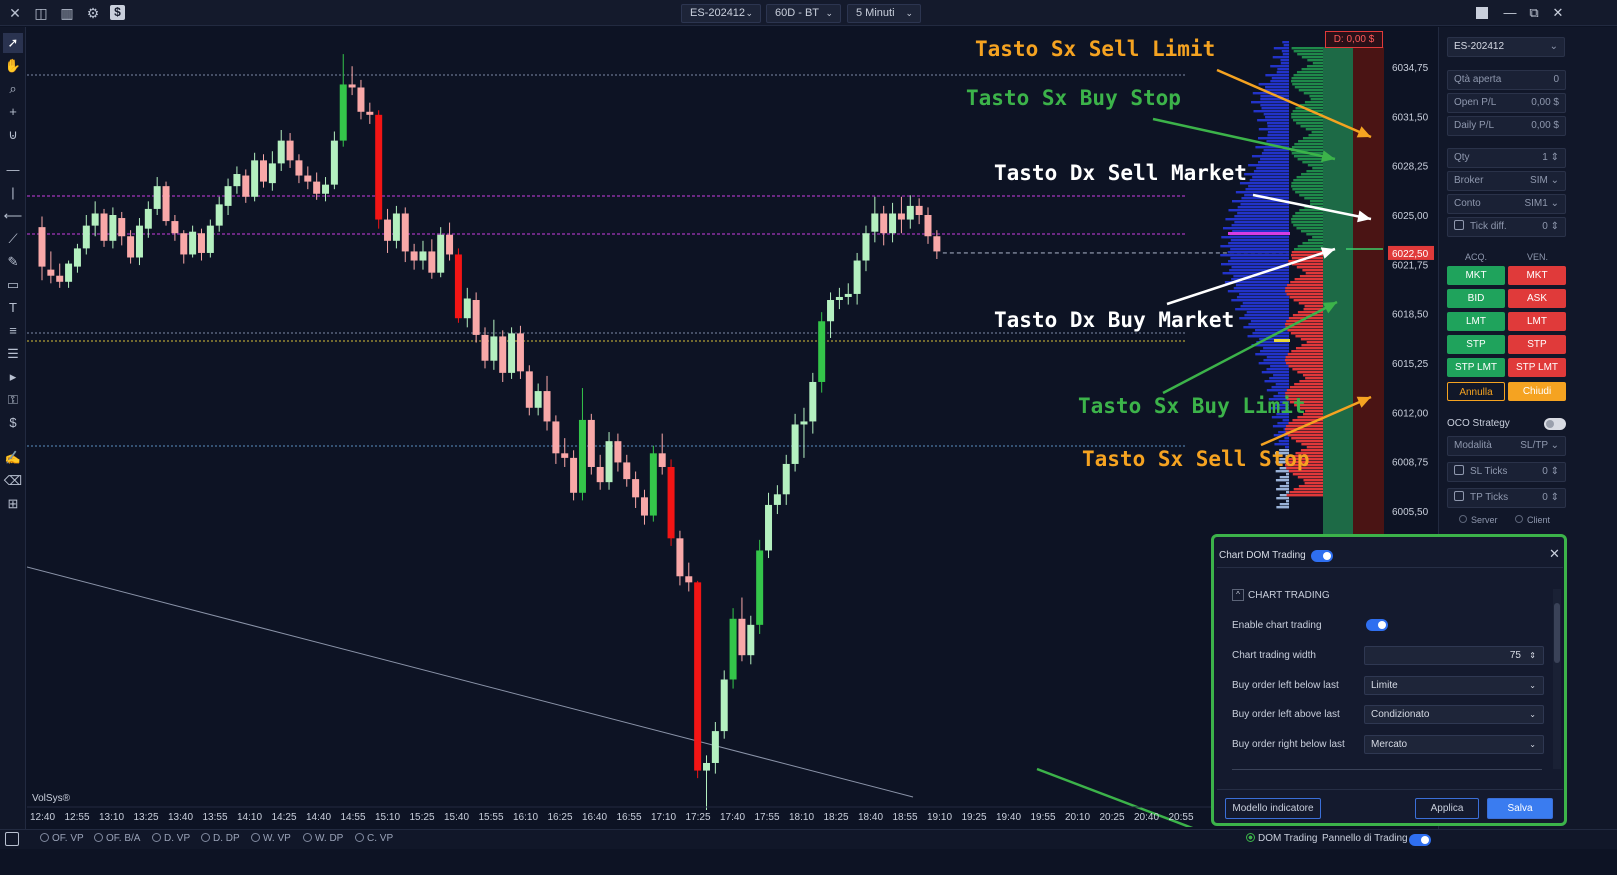 Image resolution: width=1617 pixels, height=875 pixels. I want to click on buy-right-below-select: Mercato ⌄, so click(1454, 744).